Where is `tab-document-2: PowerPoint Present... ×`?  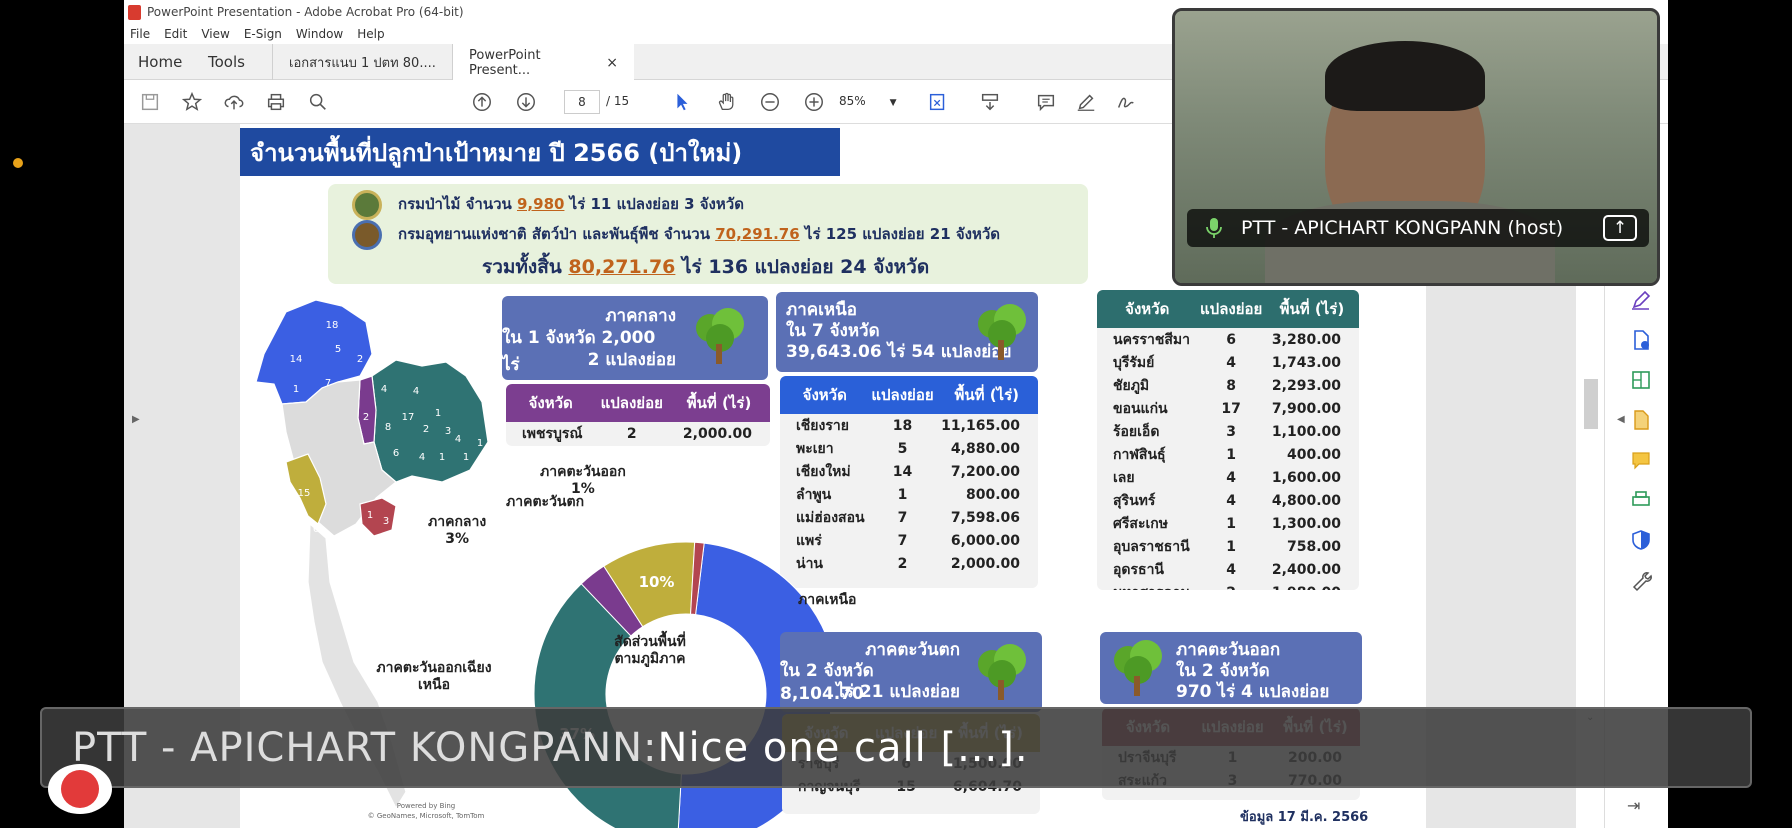 tab-document-2: PowerPoint Present... × is located at coordinates (543, 62).